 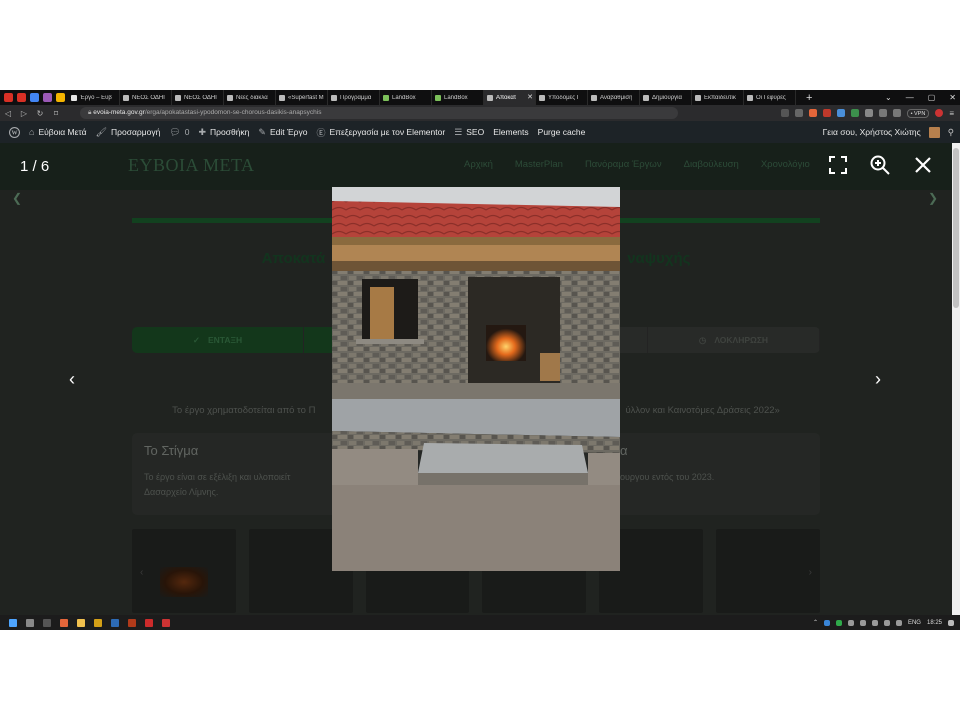 I want to click on new-tab-button: +, so click(x=809, y=98).